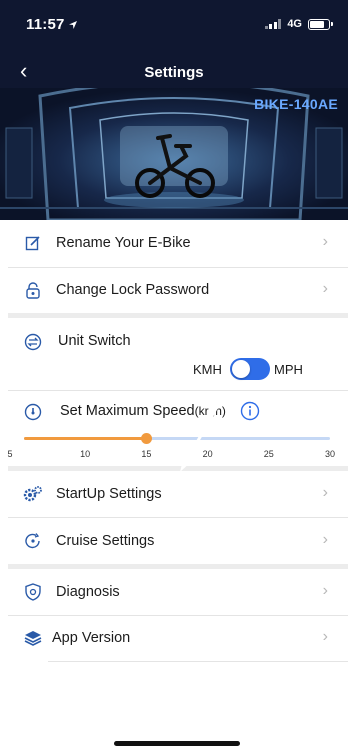 This screenshot has height=749, width=348. Describe the element at coordinates (33, 290) in the screenshot. I see `lock-icon` at that location.